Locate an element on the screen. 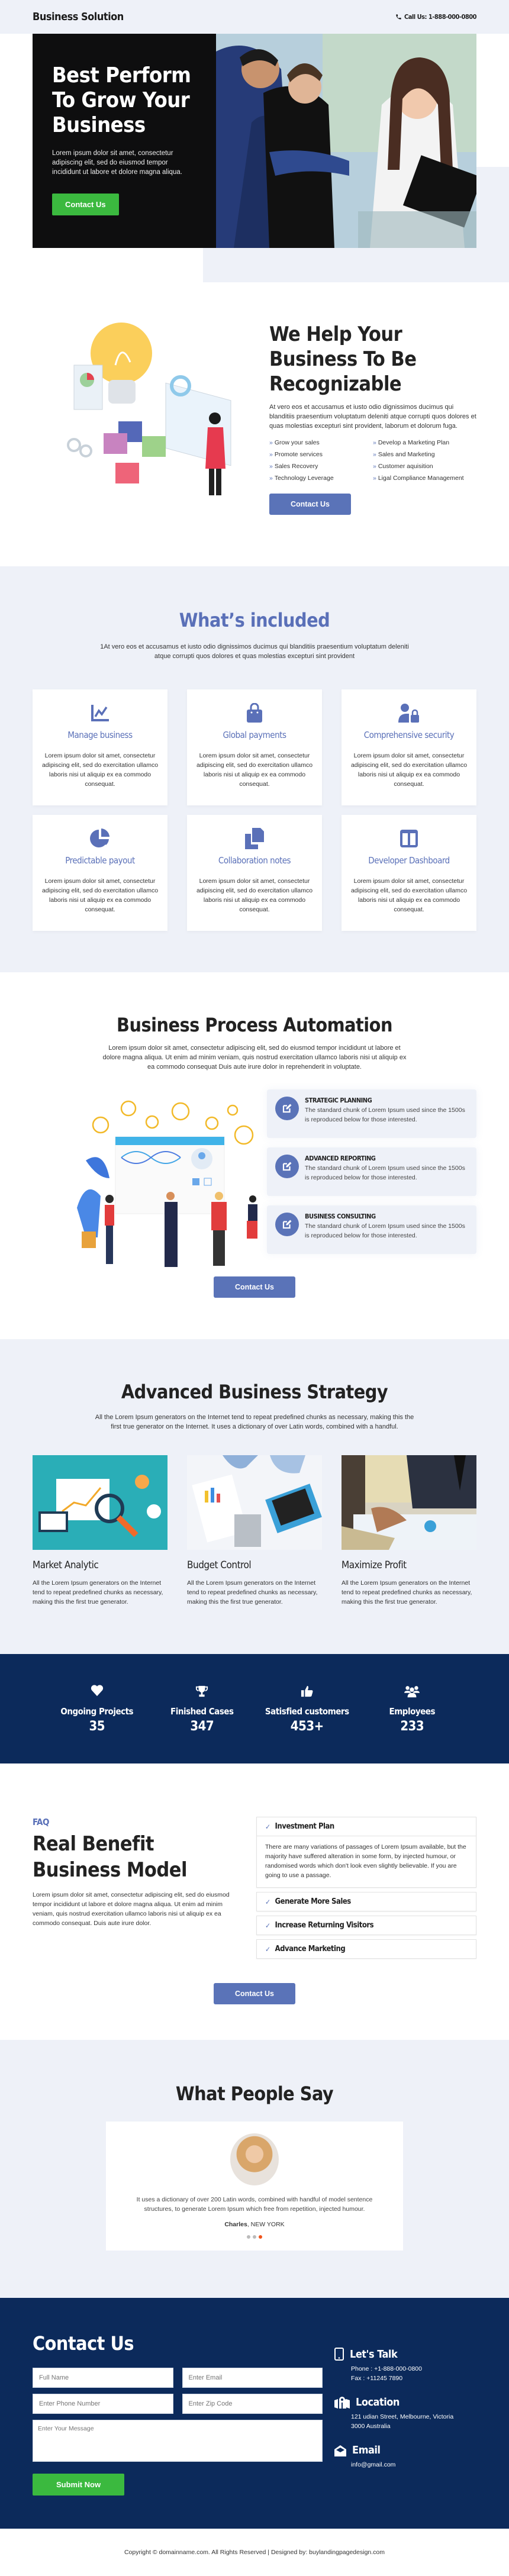  avatar is located at coordinates (254, 2159).